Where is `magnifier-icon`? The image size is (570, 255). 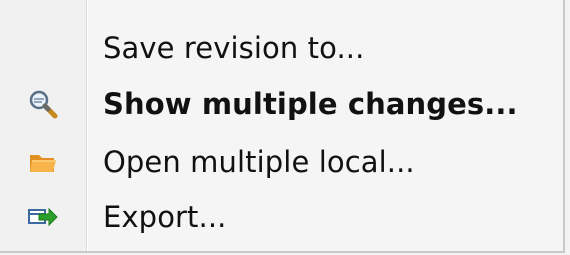 magnifier-icon is located at coordinates (43, 104).